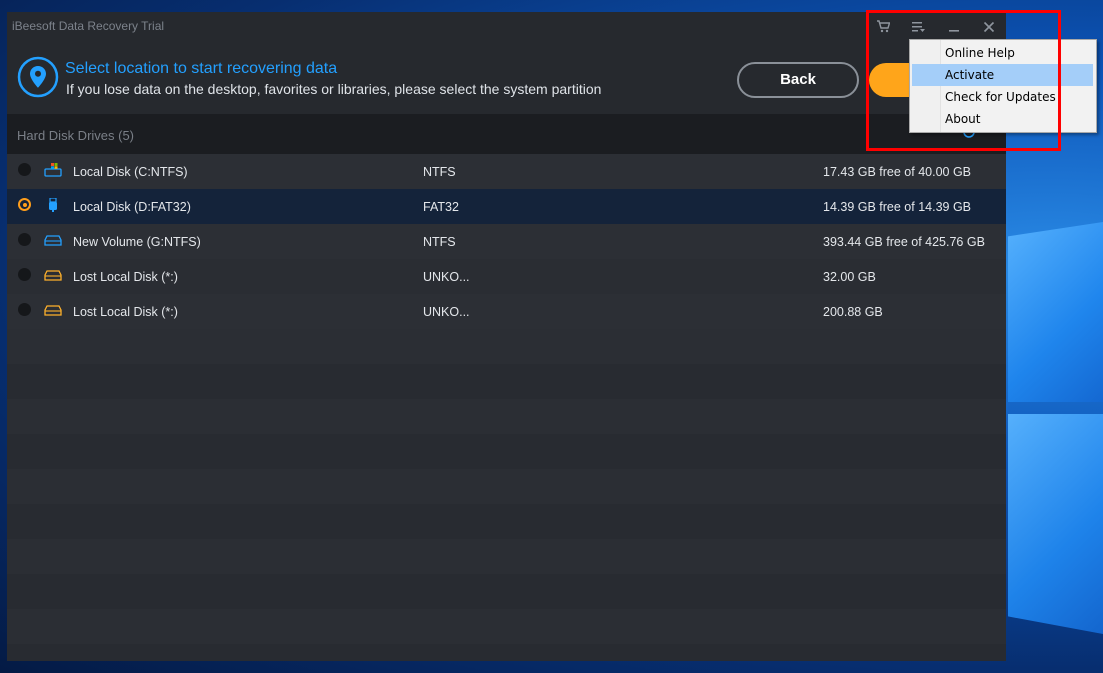  I want to click on drive-size: 200.88 GB, so click(853, 312).